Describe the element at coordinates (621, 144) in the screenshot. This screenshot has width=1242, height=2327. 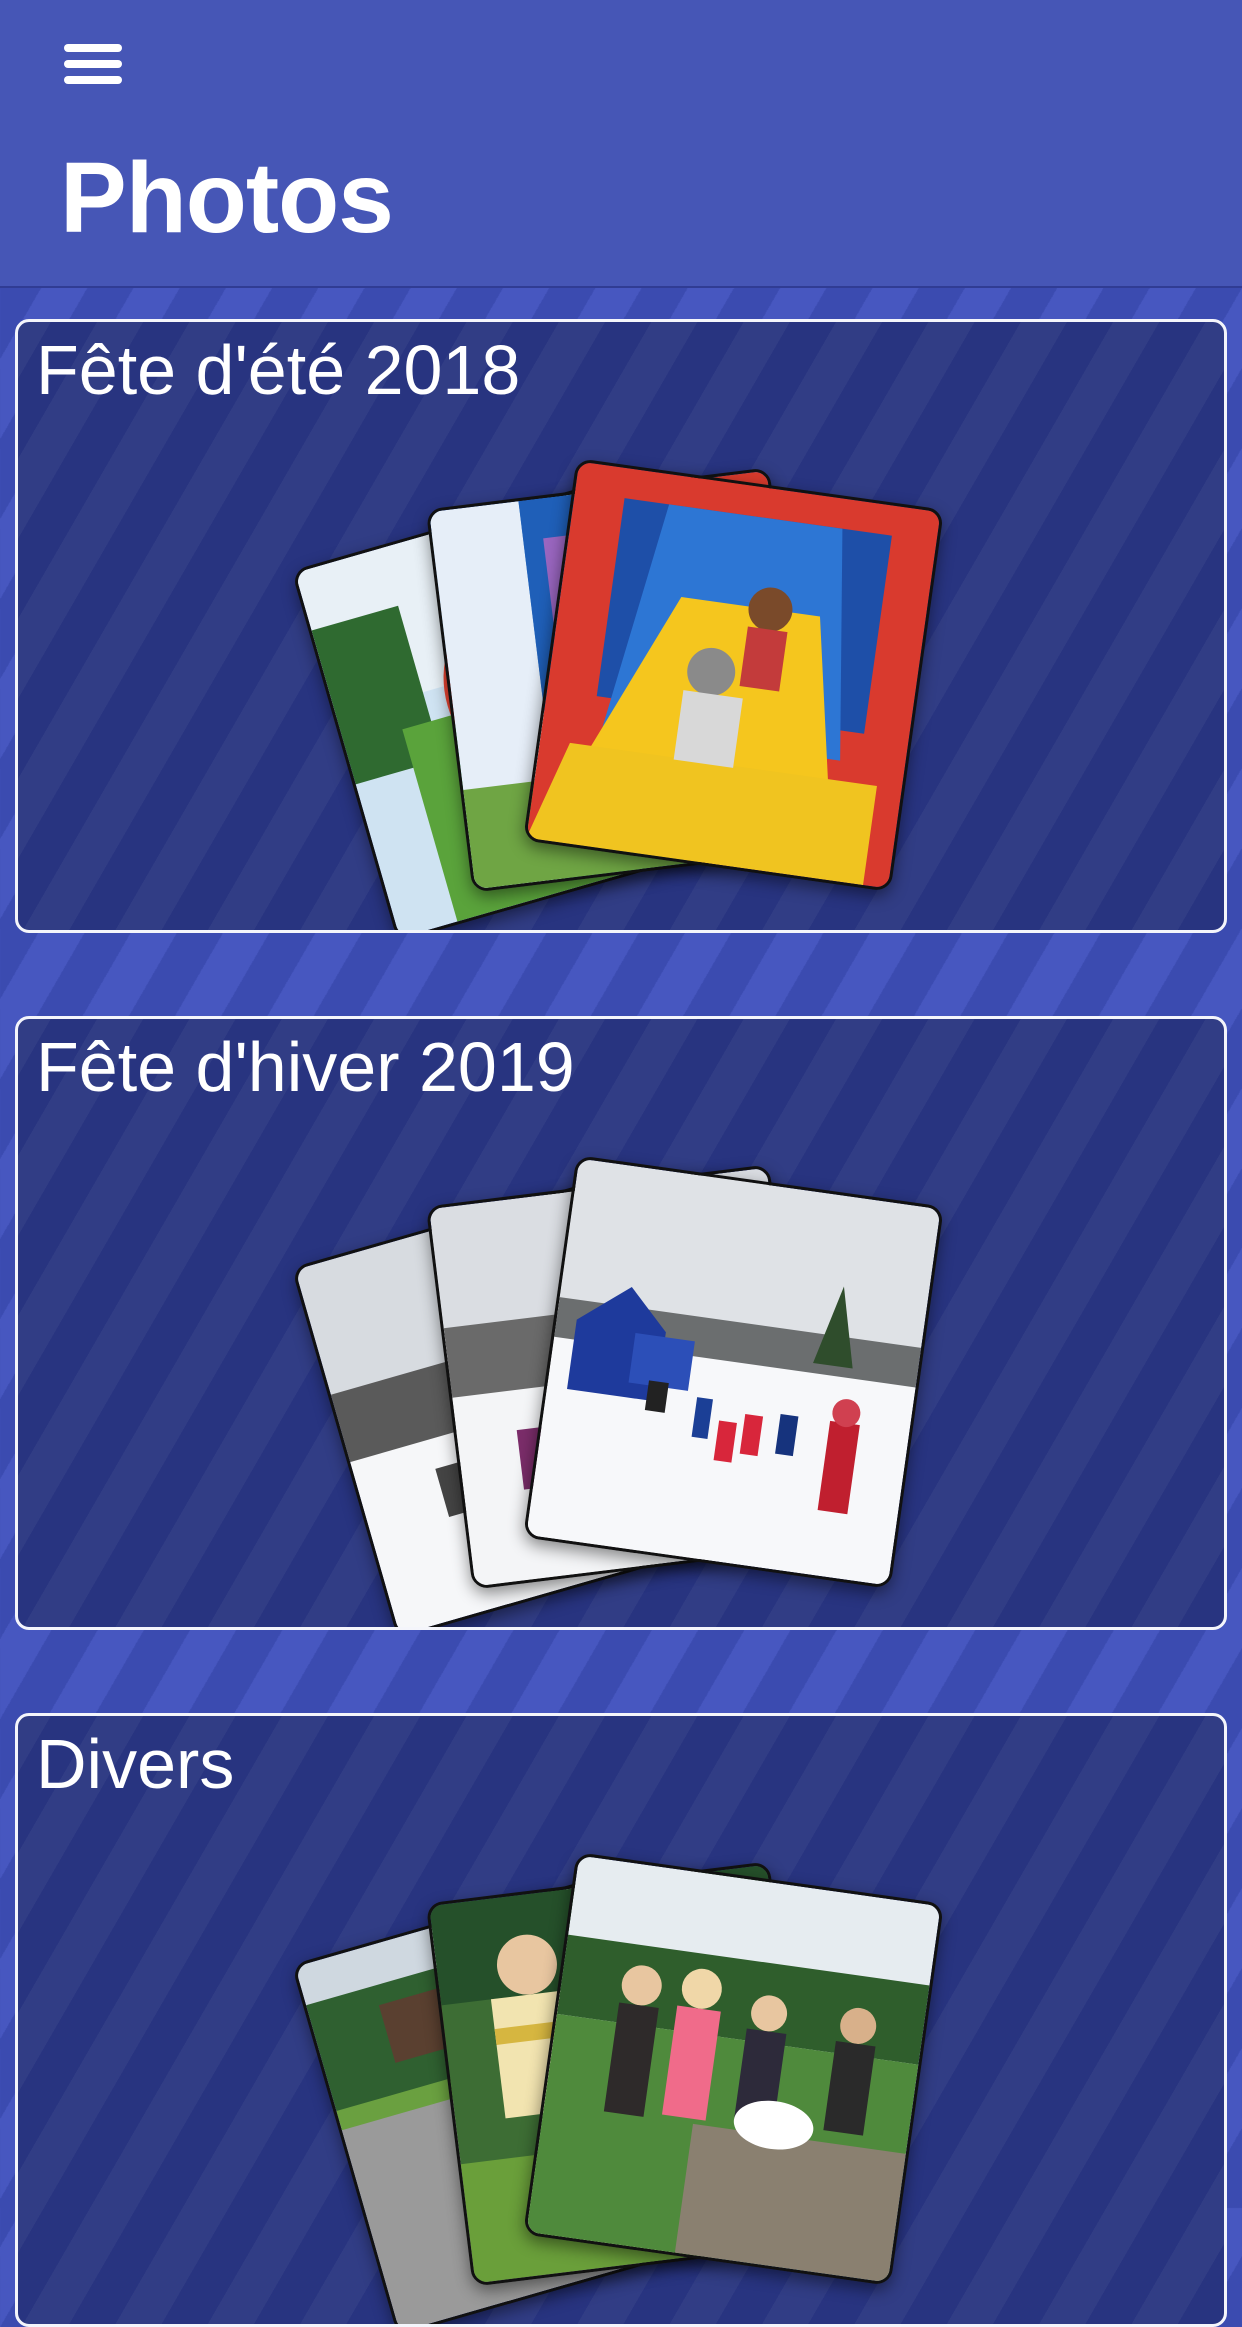
I see `app-header: Photos` at that location.